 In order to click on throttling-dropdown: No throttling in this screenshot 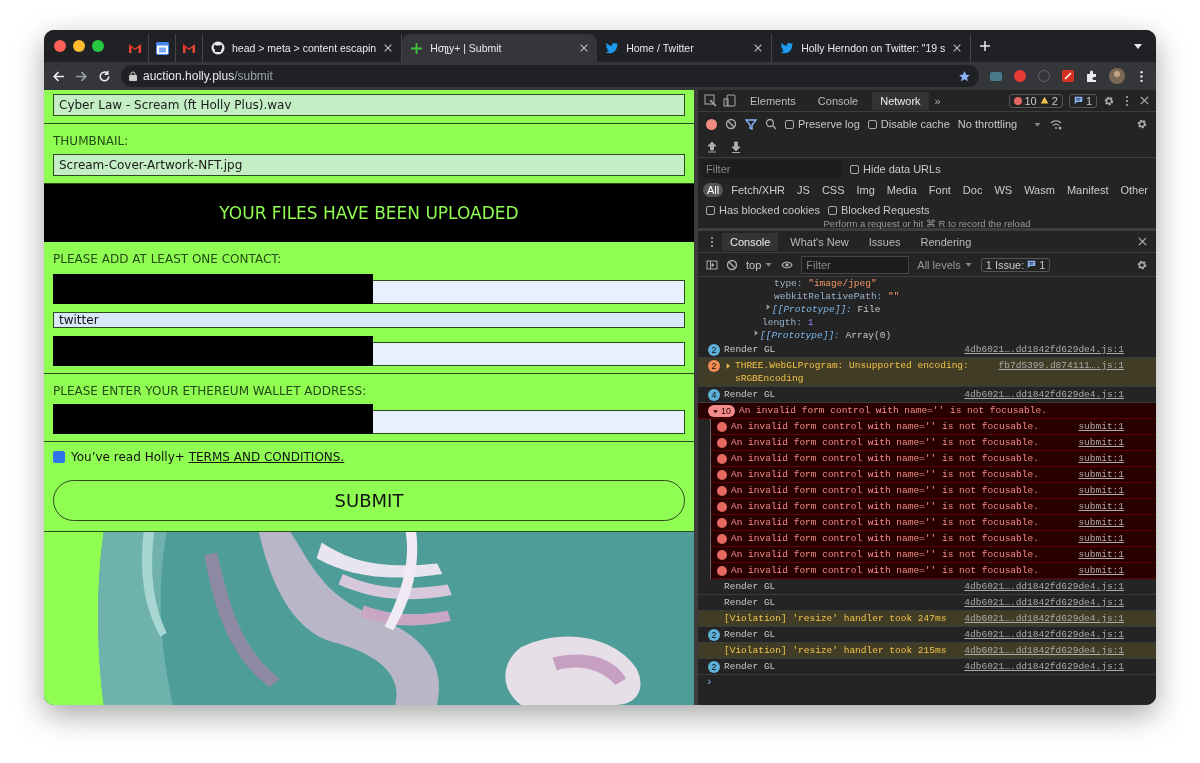, I will do `click(1000, 124)`.